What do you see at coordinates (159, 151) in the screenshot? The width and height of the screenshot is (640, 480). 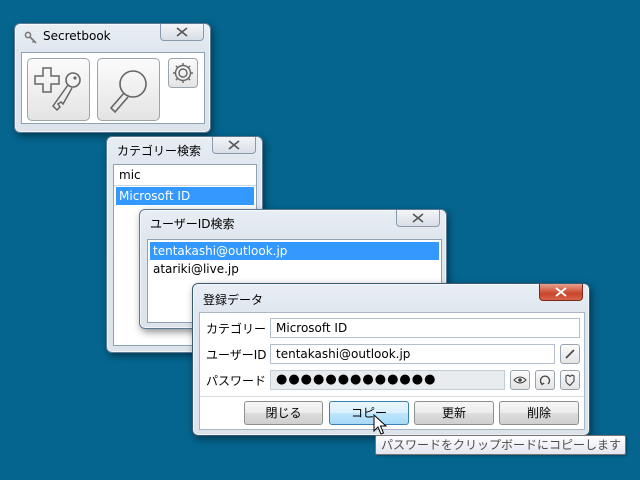 I see `window-title: カテゴリー検索` at bounding box center [159, 151].